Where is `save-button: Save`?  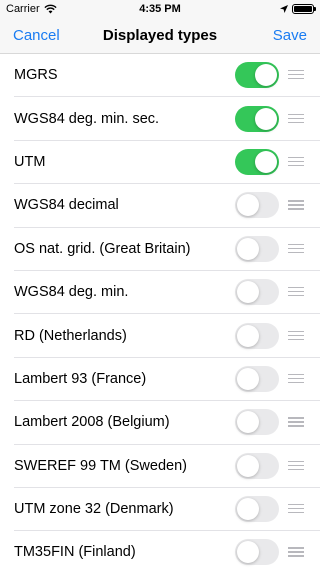 save-button: Save is located at coordinates (290, 35).